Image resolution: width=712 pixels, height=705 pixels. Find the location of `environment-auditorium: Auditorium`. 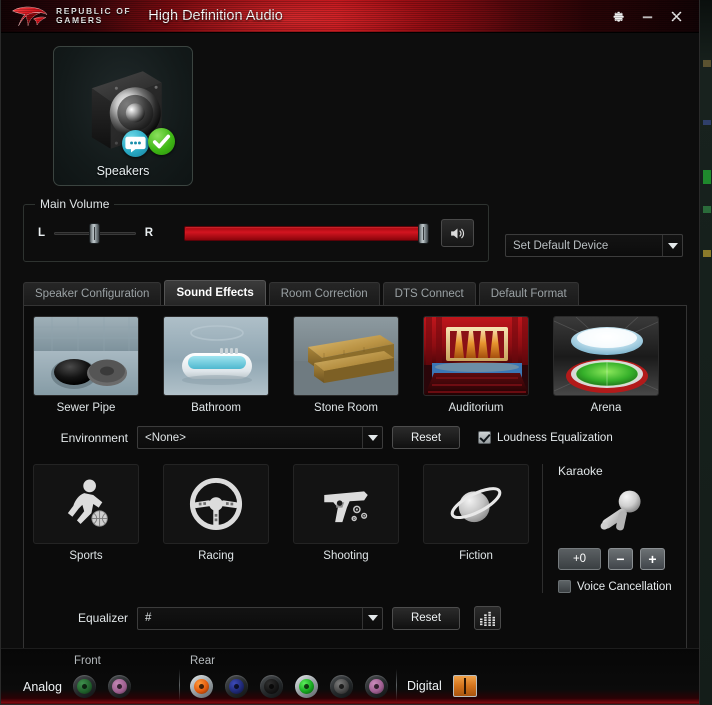

environment-auditorium: Auditorium is located at coordinates (476, 365).